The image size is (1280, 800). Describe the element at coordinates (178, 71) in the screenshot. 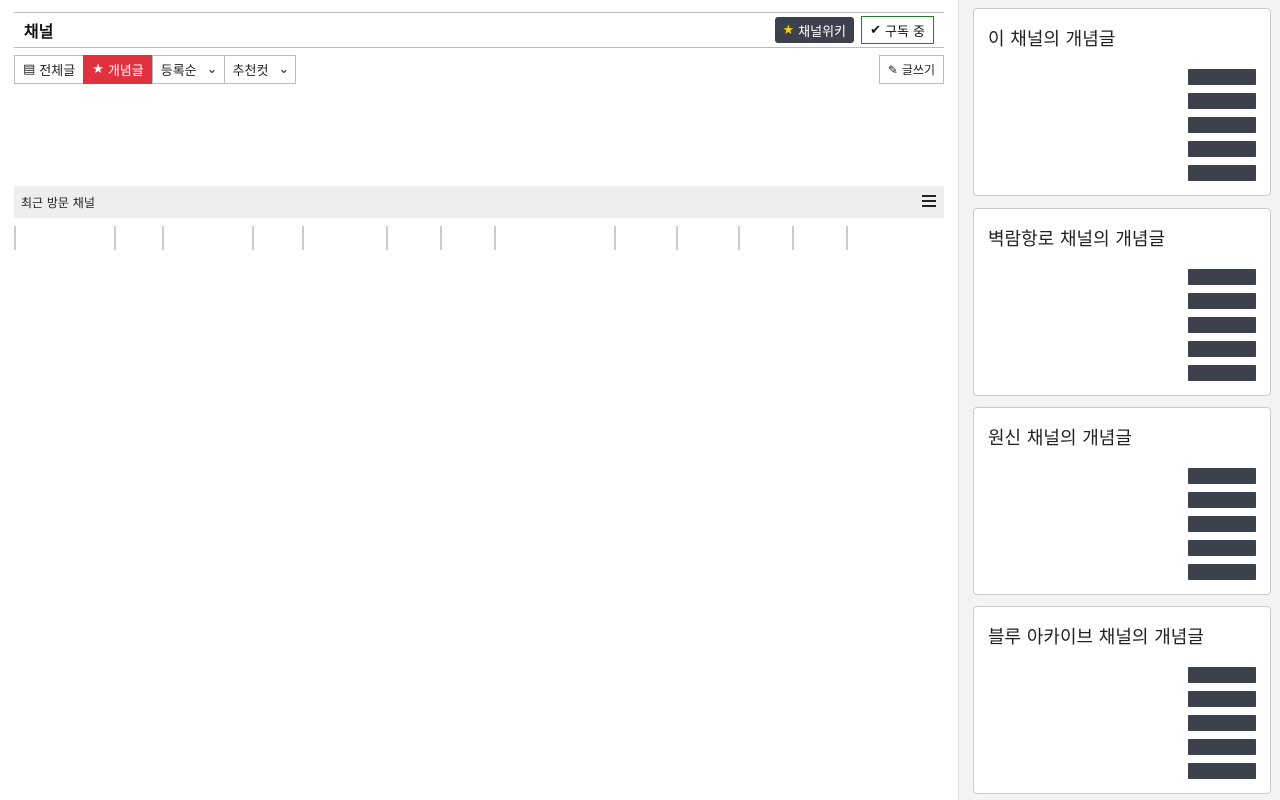

I see `sort-select-label: 등록순` at that location.